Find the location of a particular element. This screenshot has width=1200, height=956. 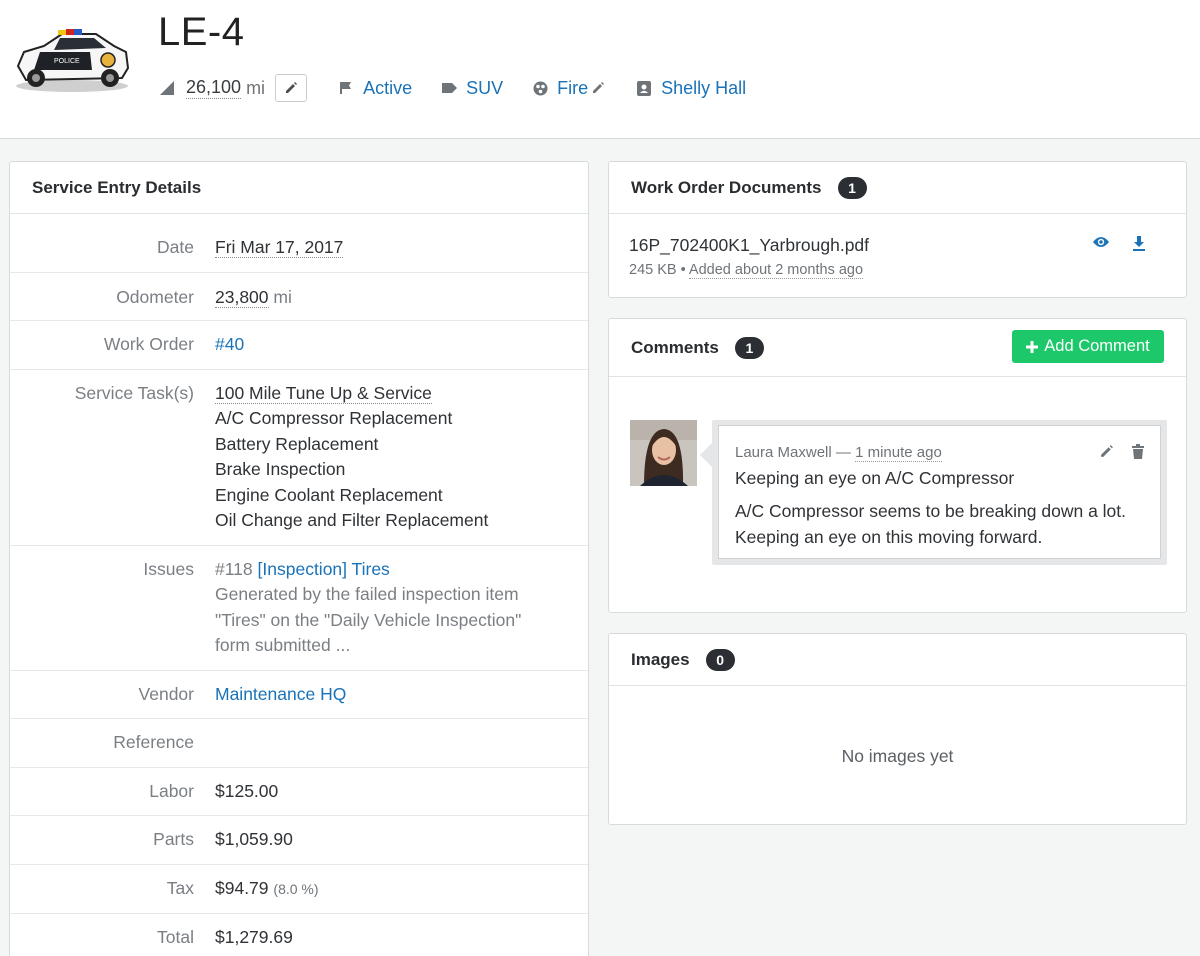

vendor-label: Vendor is located at coordinates (166, 693).